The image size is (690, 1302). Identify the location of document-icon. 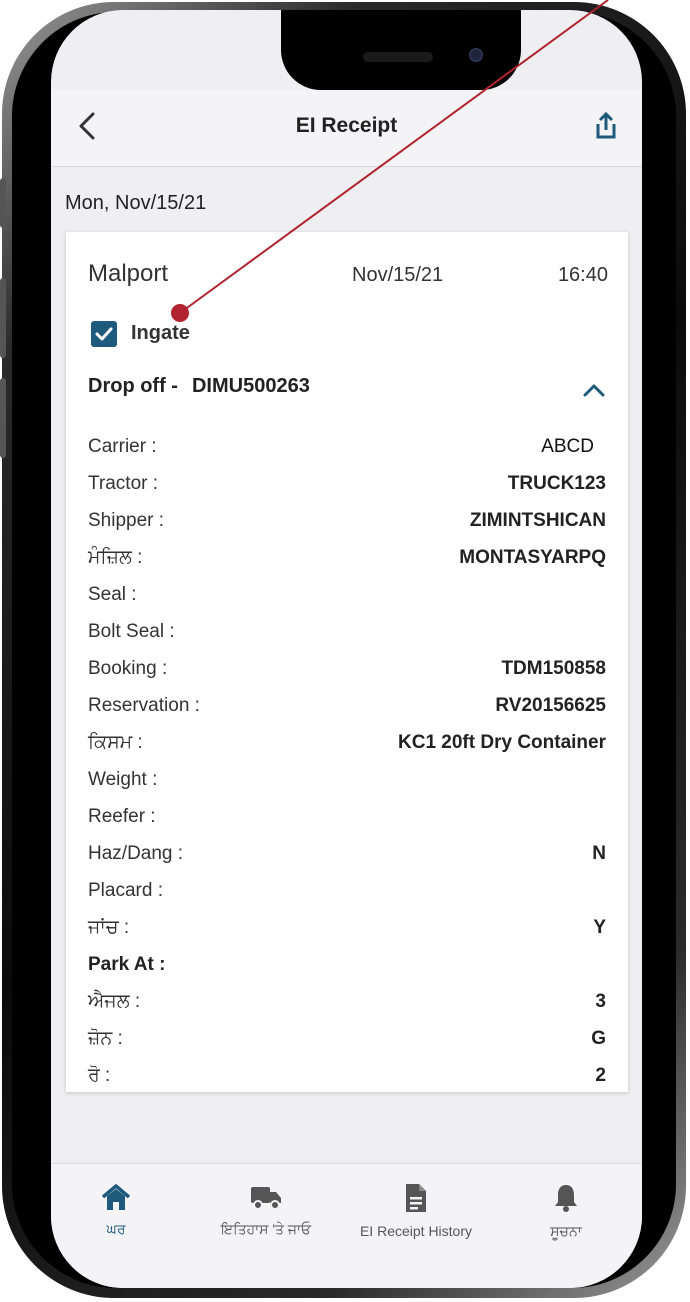
(416, 1198).